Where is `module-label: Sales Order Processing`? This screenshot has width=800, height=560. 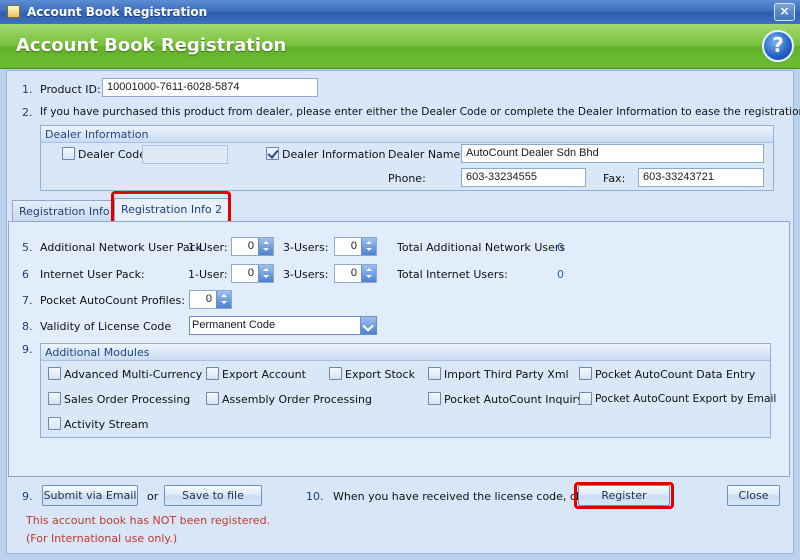
module-label: Sales Order Processing is located at coordinates (127, 399).